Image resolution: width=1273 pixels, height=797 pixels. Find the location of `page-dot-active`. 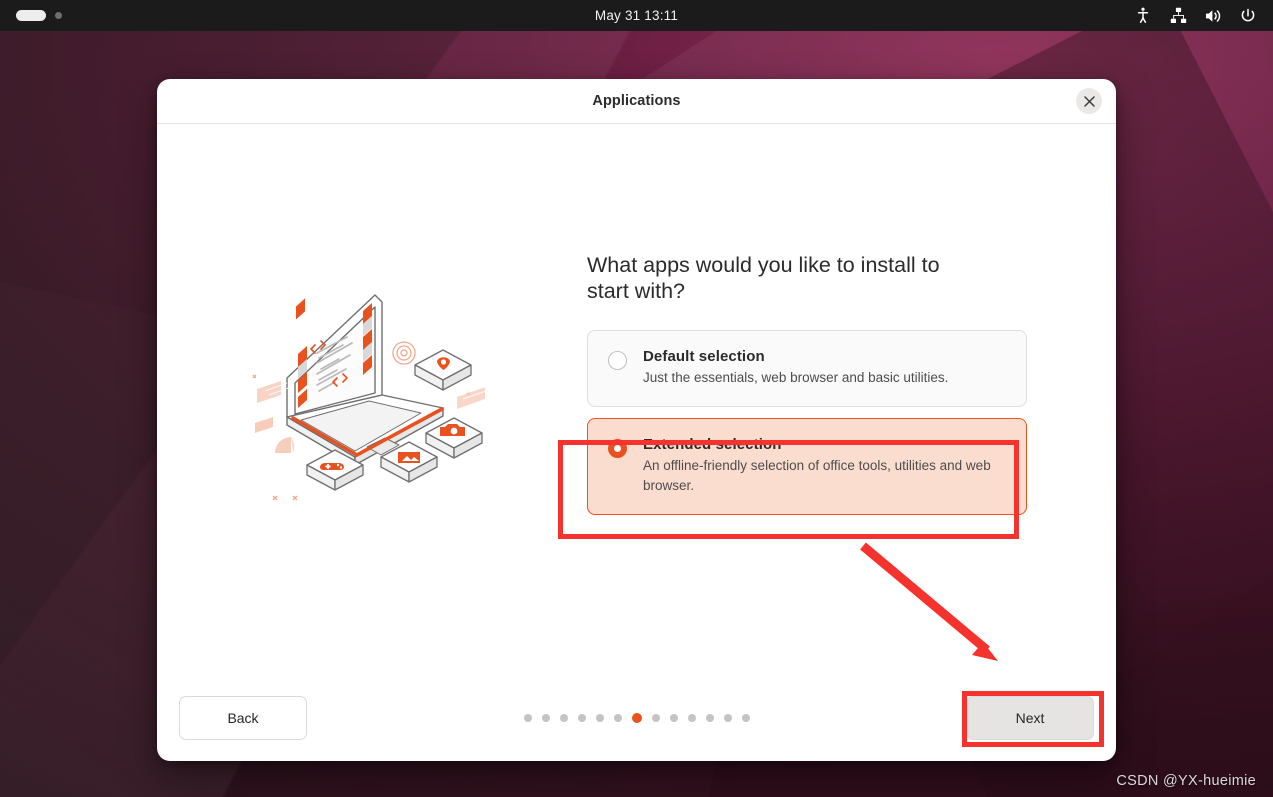

page-dot-active is located at coordinates (636, 718).